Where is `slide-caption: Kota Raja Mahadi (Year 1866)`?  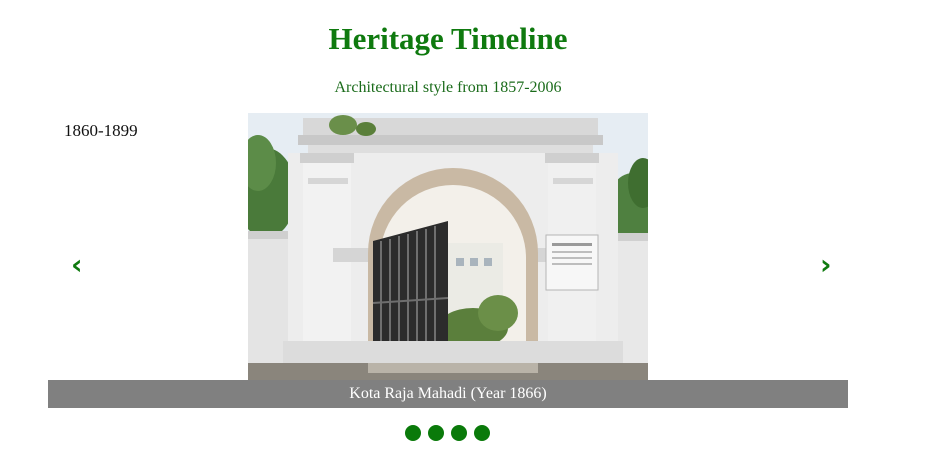
slide-caption: Kota Raja Mahadi (Year 1866) is located at coordinates (448, 394).